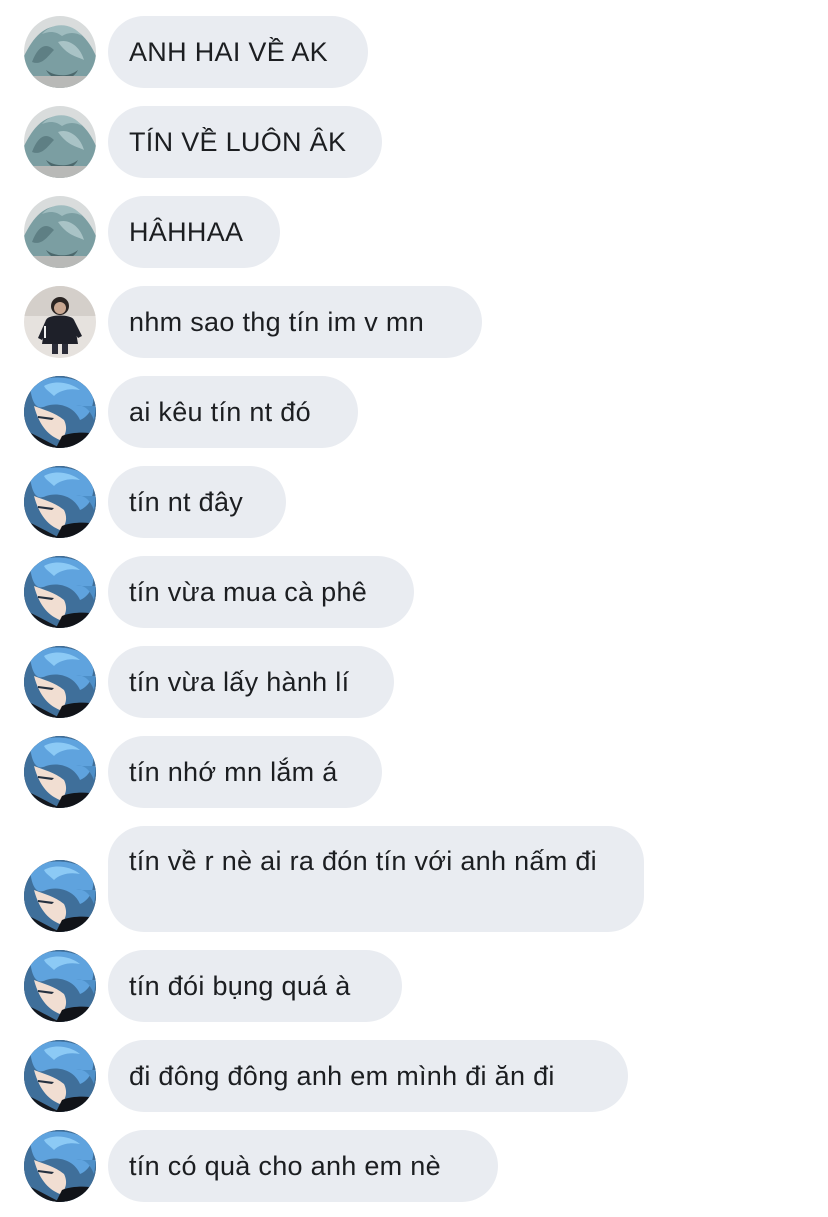 This screenshot has height=1217, width=828. I want to click on message-bubble: HÂHHAA, so click(194, 232).